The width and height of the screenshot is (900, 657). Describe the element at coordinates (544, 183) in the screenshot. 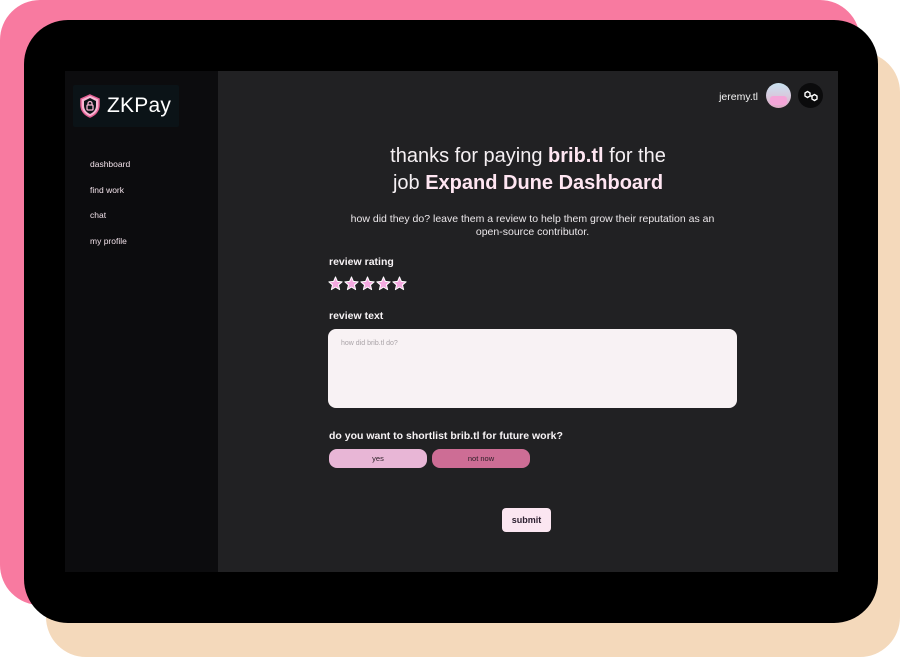

I see `job-name: Expand Dune Dashboard` at that location.